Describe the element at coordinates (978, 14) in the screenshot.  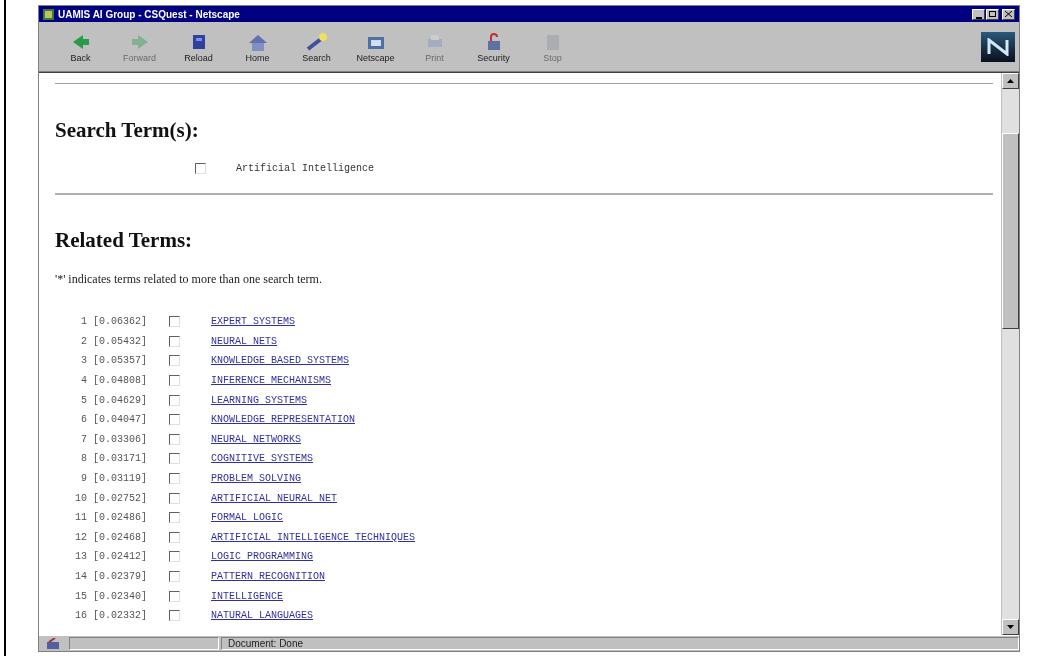
I see `minimize-button` at that location.